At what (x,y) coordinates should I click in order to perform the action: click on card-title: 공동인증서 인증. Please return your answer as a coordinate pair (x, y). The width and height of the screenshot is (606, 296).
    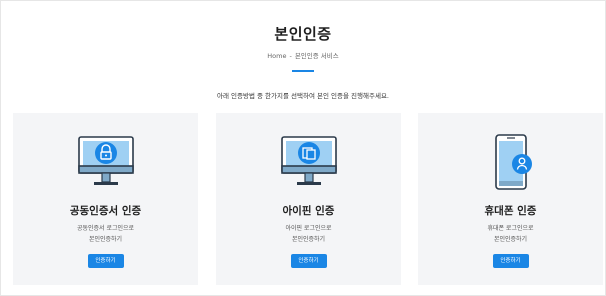
    Looking at the image, I should click on (105, 211).